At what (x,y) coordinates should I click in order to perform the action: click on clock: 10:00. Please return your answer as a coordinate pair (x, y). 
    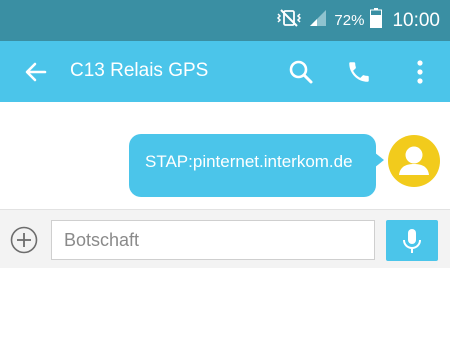
    Looking at the image, I should click on (416, 20).